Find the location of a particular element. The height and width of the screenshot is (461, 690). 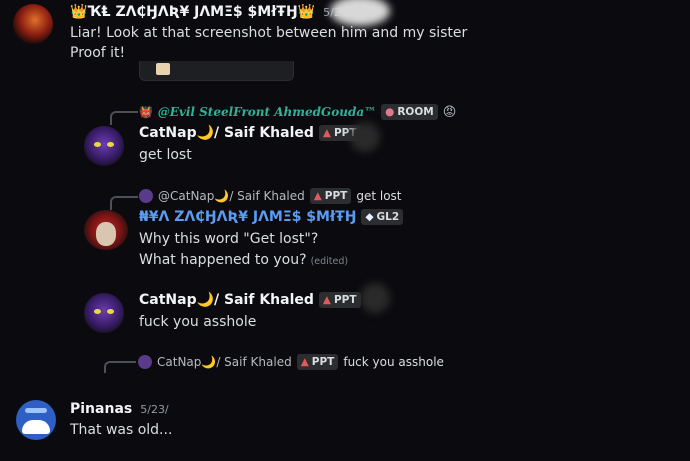

angry-face-icon: 👹 is located at coordinates (146, 112).